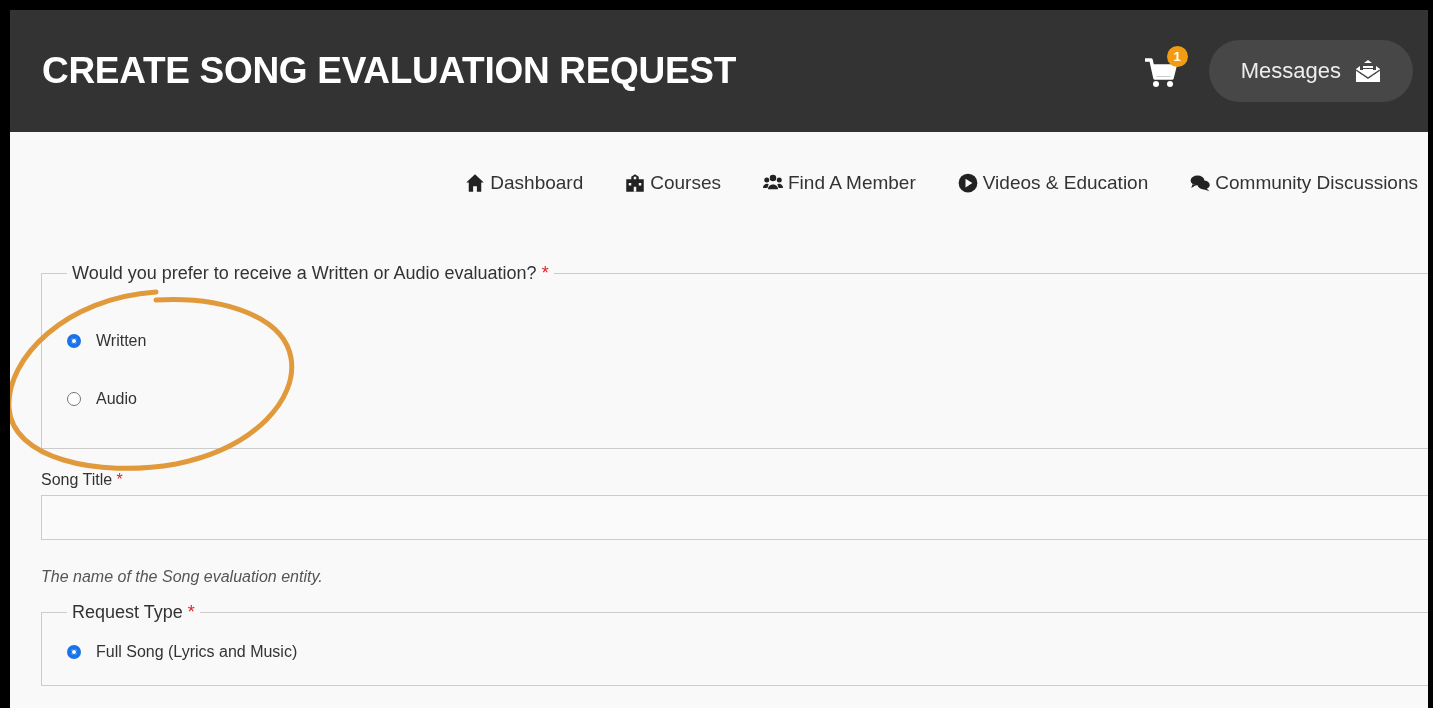 The image size is (1433, 708). I want to click on help-text: The name of the Song evaluation entity., so click(182, 577).